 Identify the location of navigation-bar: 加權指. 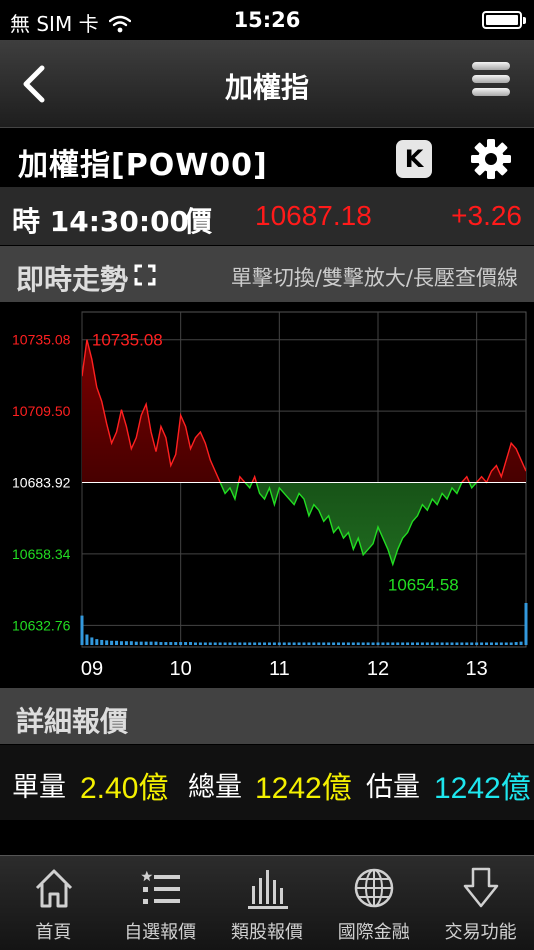
(267, 84).